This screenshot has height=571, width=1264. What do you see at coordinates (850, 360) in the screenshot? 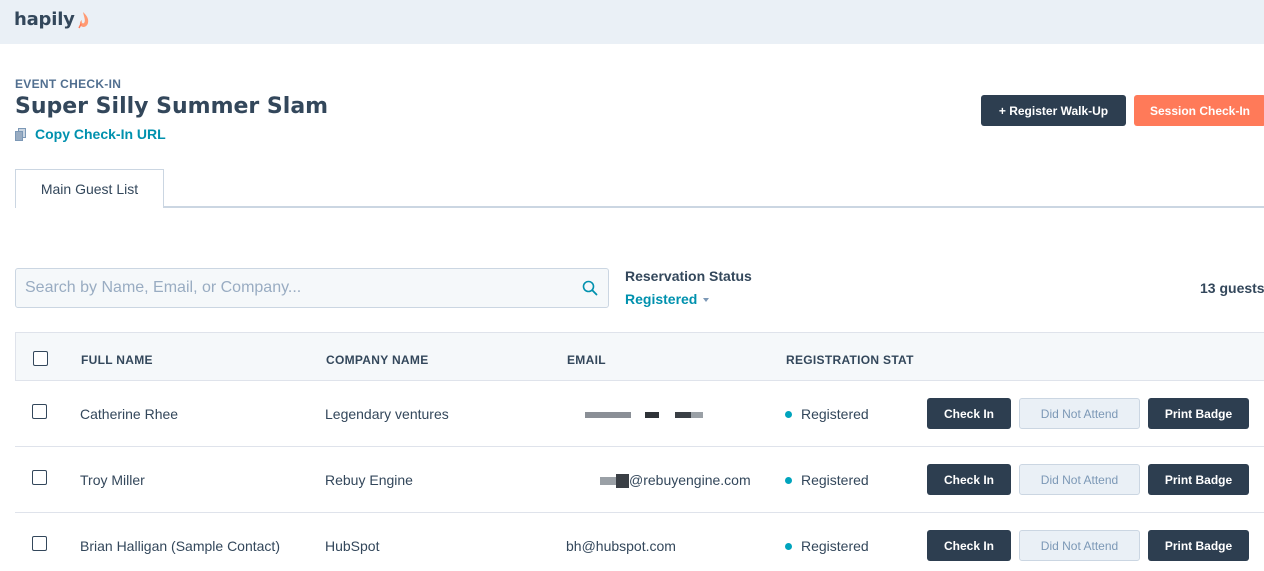
I see `column-header-registration-status: REGISTRATION STAT` at bounding box center [850, 360].